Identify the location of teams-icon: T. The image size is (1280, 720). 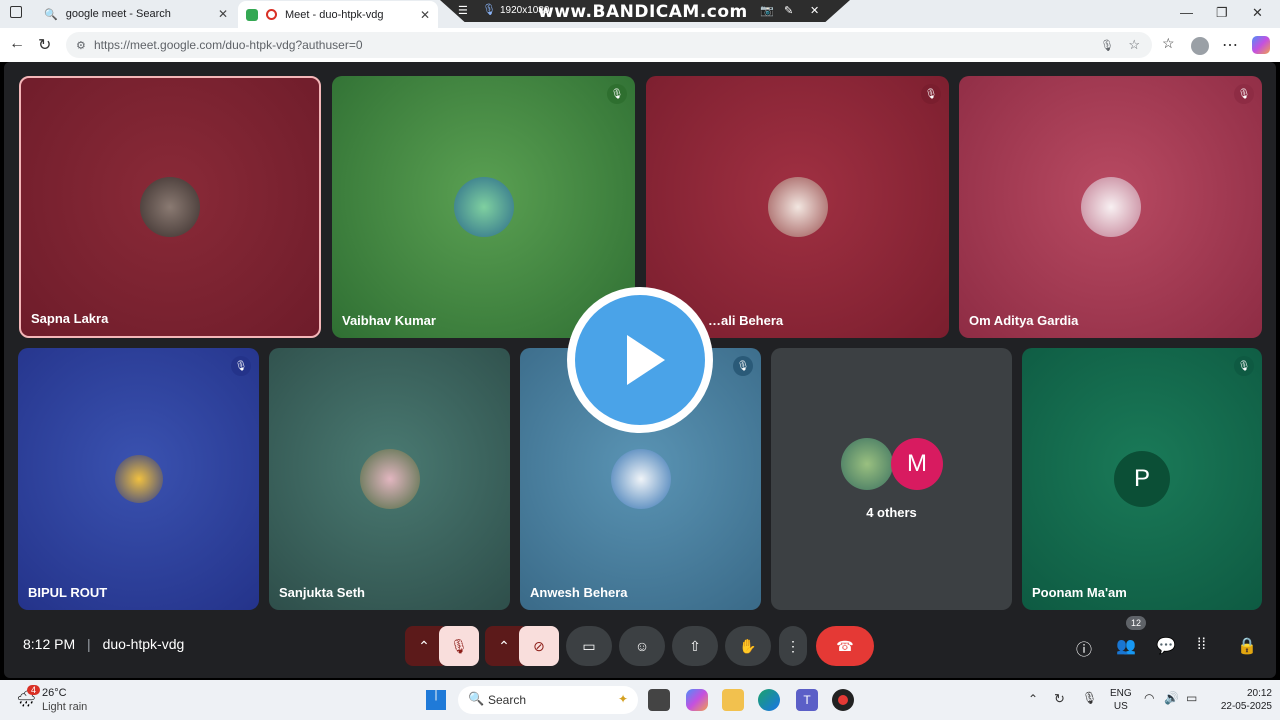
(807, 700).